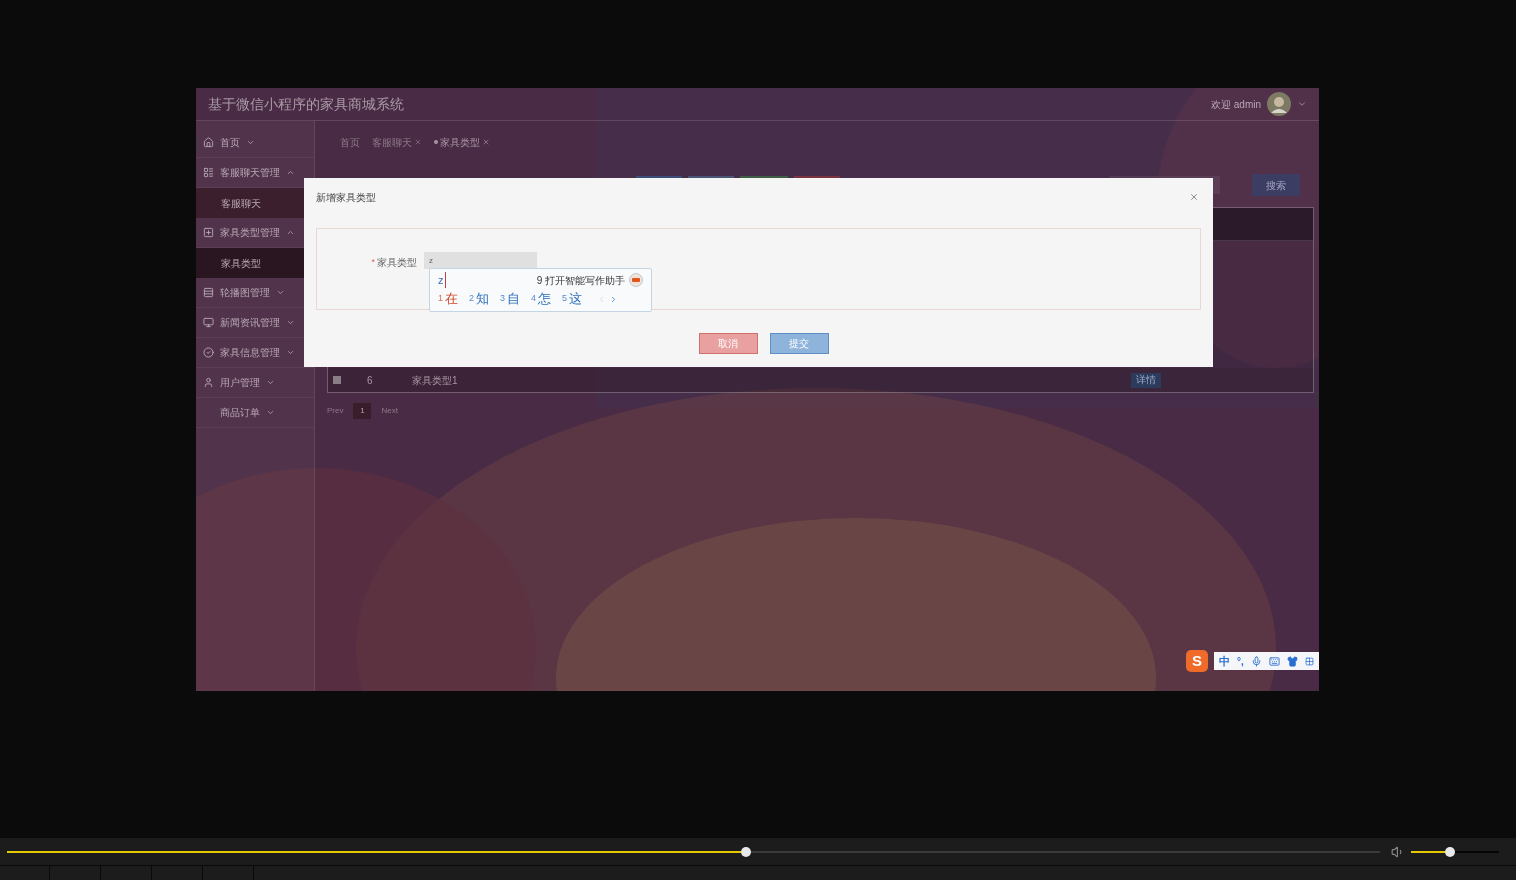  I want to click on sidebar-item: 首页, so click(255, 143).